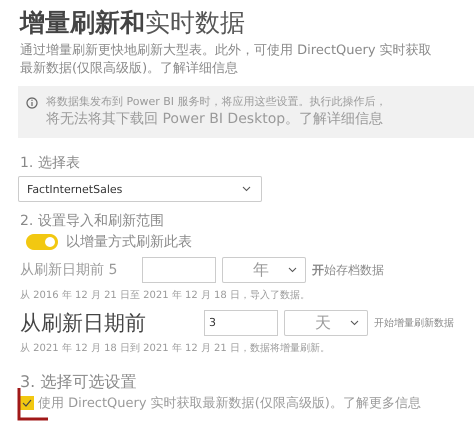 This screenshot has width=474, height=426. I want to click on description-text: 通过增量刷新更快地刷新大型表。此外，可使用 DirectQuery 实时获取最新数据(仅限高级版)。了解详细信息, so click(226, 60).